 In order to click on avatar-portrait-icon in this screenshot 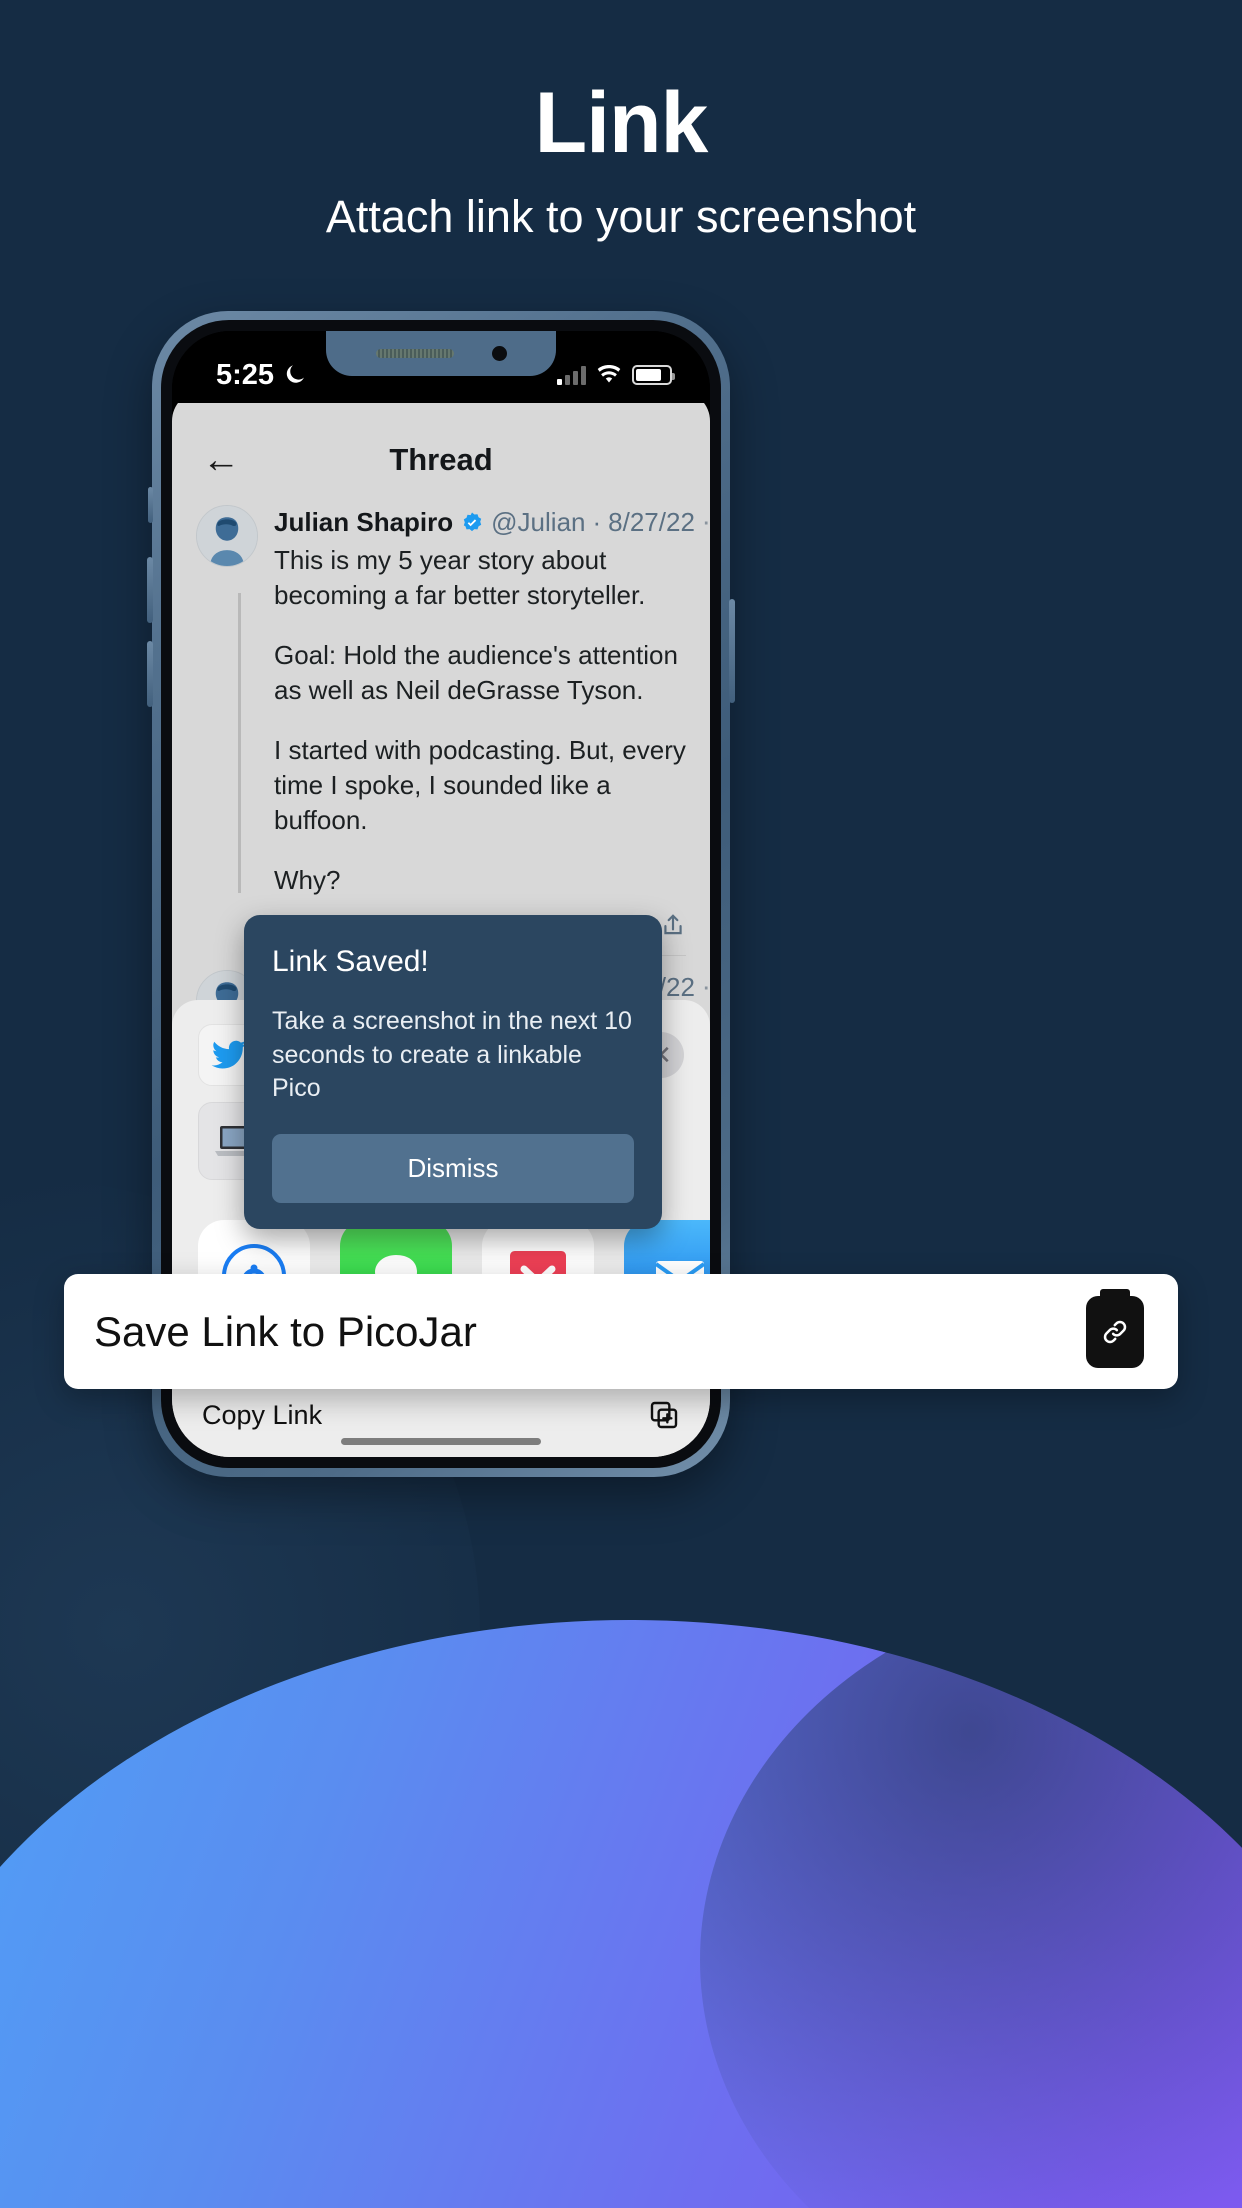, I will do `click(227, 536)`.